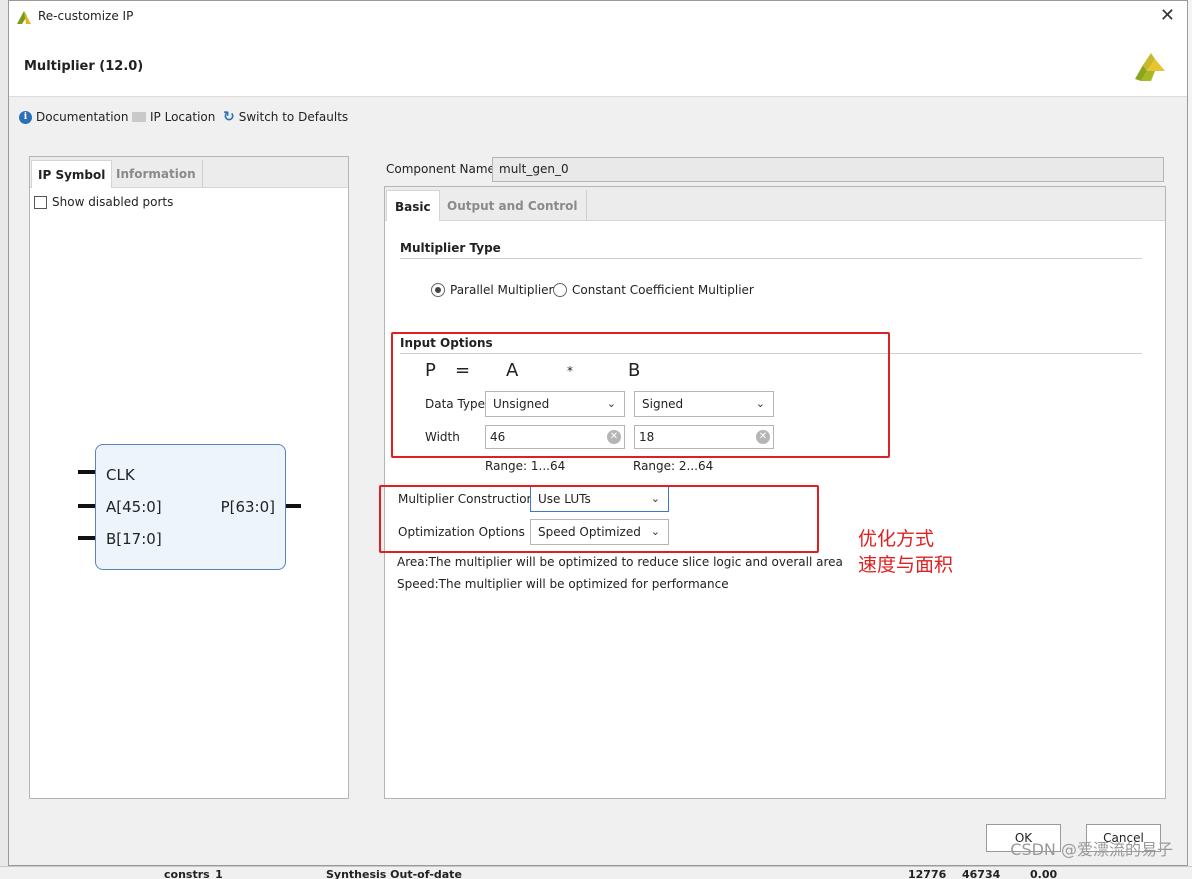  What do you see at coordinates (438, 290) in the screenshot?
I see `parallel-multiplier-radio` at bounding box center [438, 290].